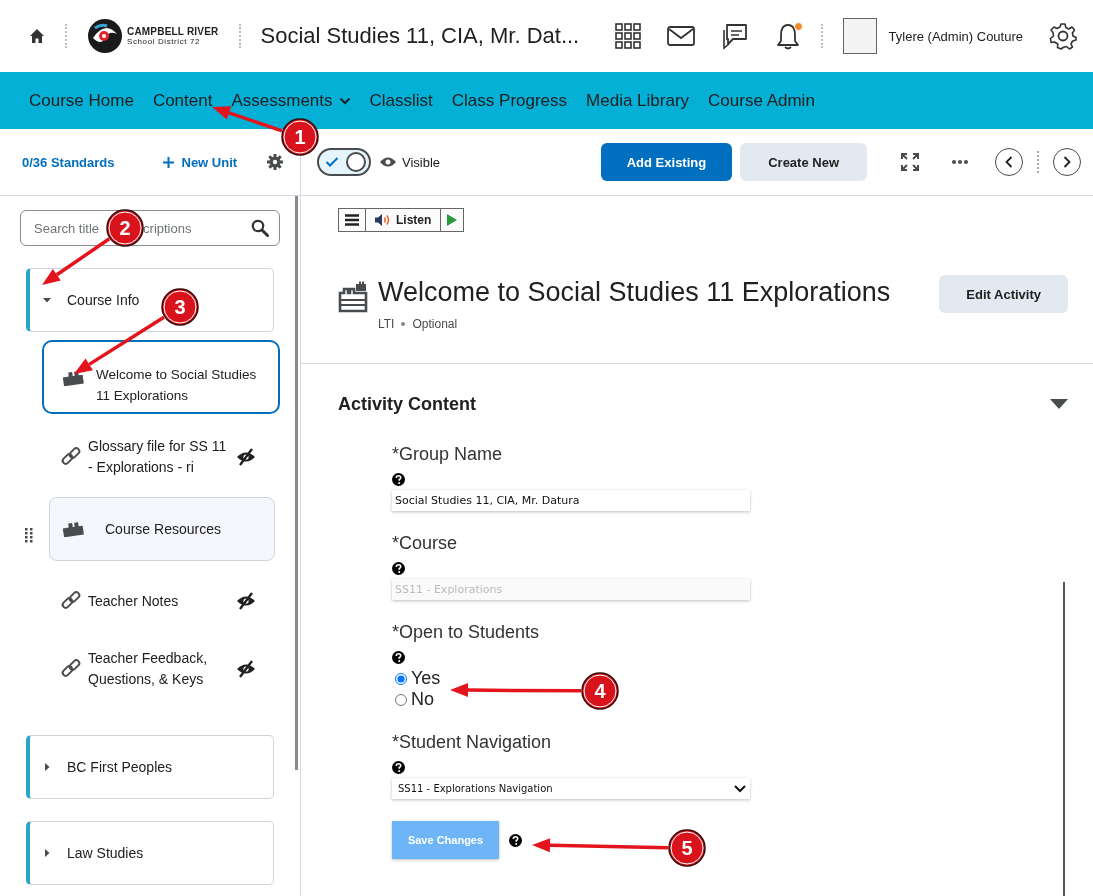 The height and width of the screenshot is (896, 1093). I want to click on app-launcher-button, so click(627, 36).